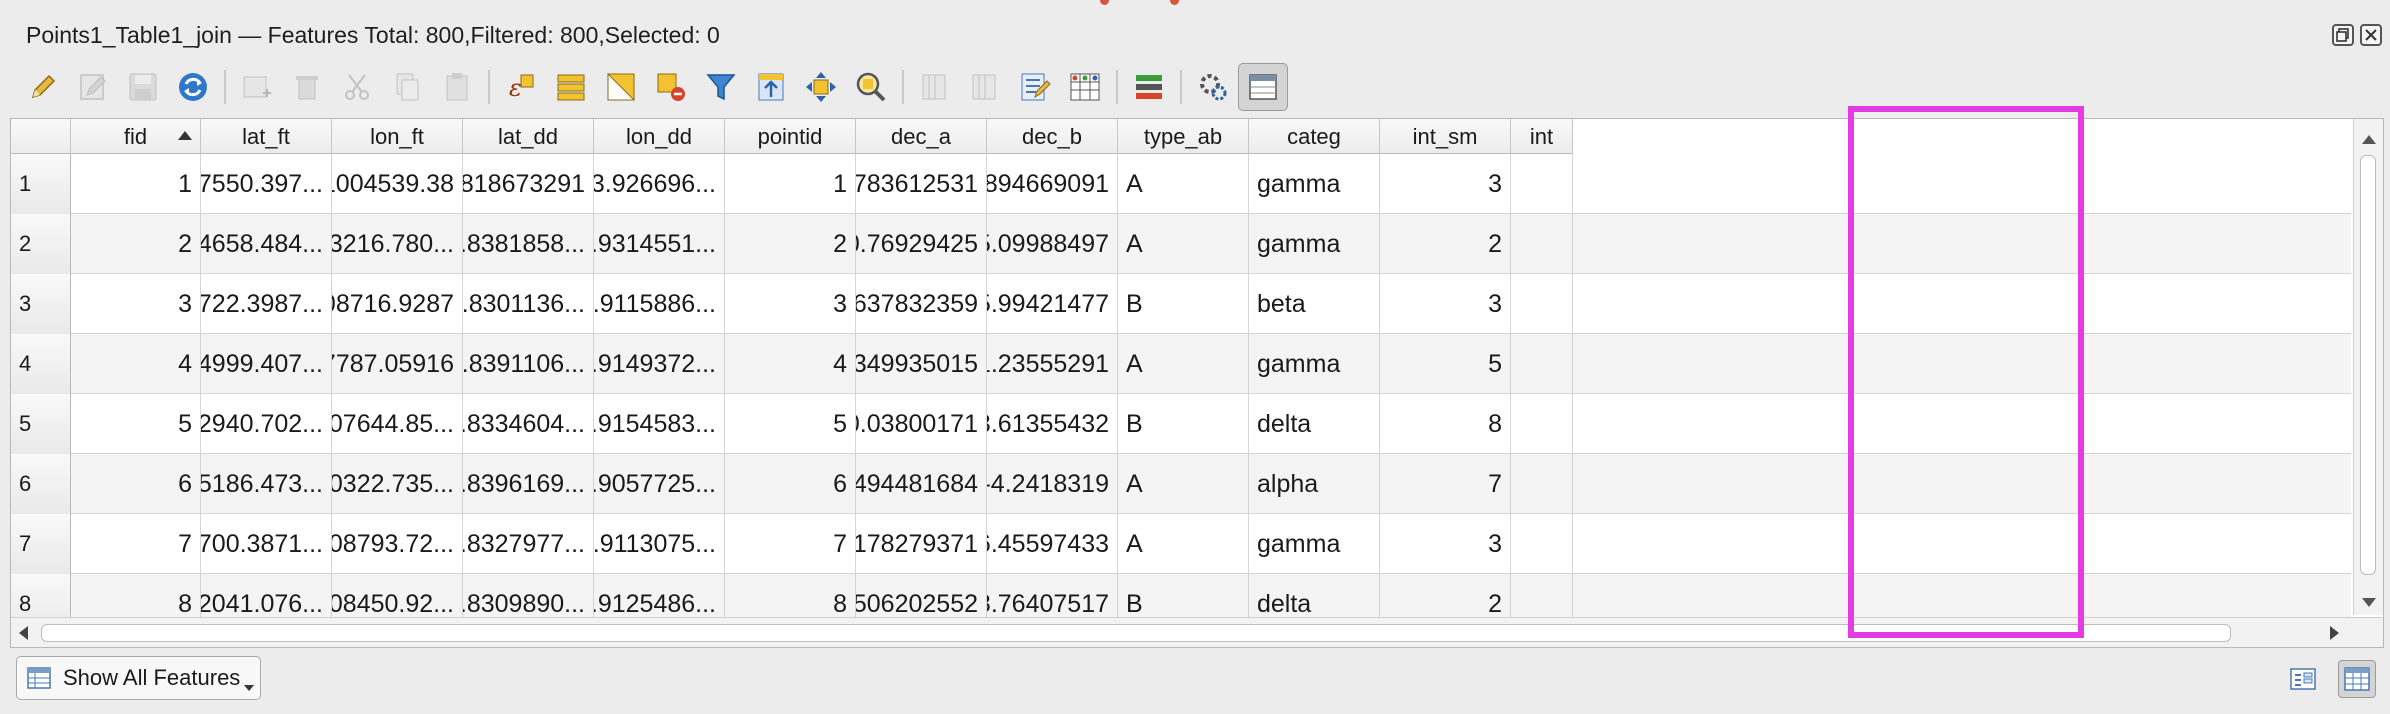 This screenshot has height=714, width=2390. What do you see at coordinates (1183, 136) in the screenshot?
I see `column-header-type-ab: type_ab` at bounding box center [1183, 136].